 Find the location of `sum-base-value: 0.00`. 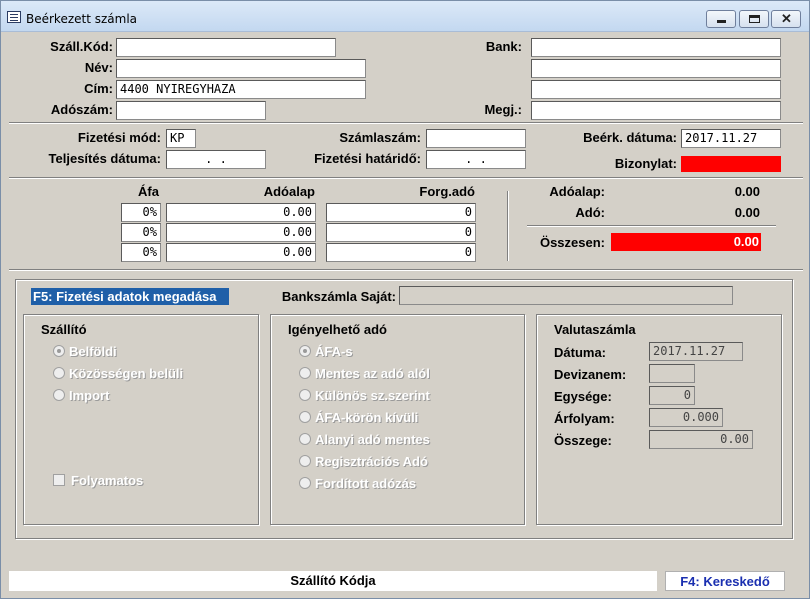

sum-base-value: 0.00 is located at coordinates (747, 191).